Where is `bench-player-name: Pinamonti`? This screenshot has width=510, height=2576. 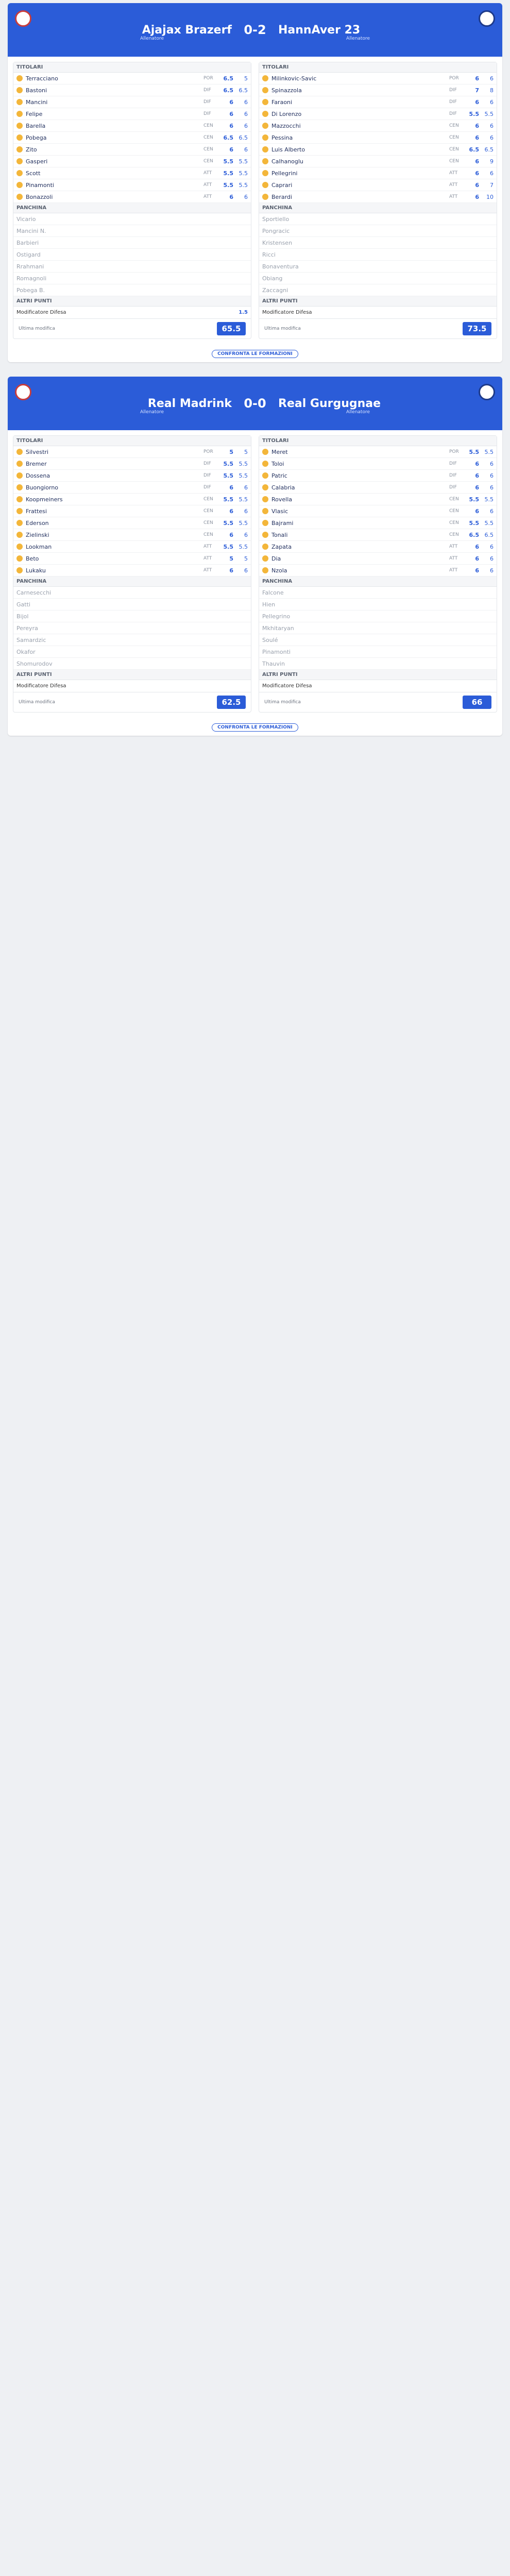 bench-player-name: Pinamonti is located at coordinates (378, 652).